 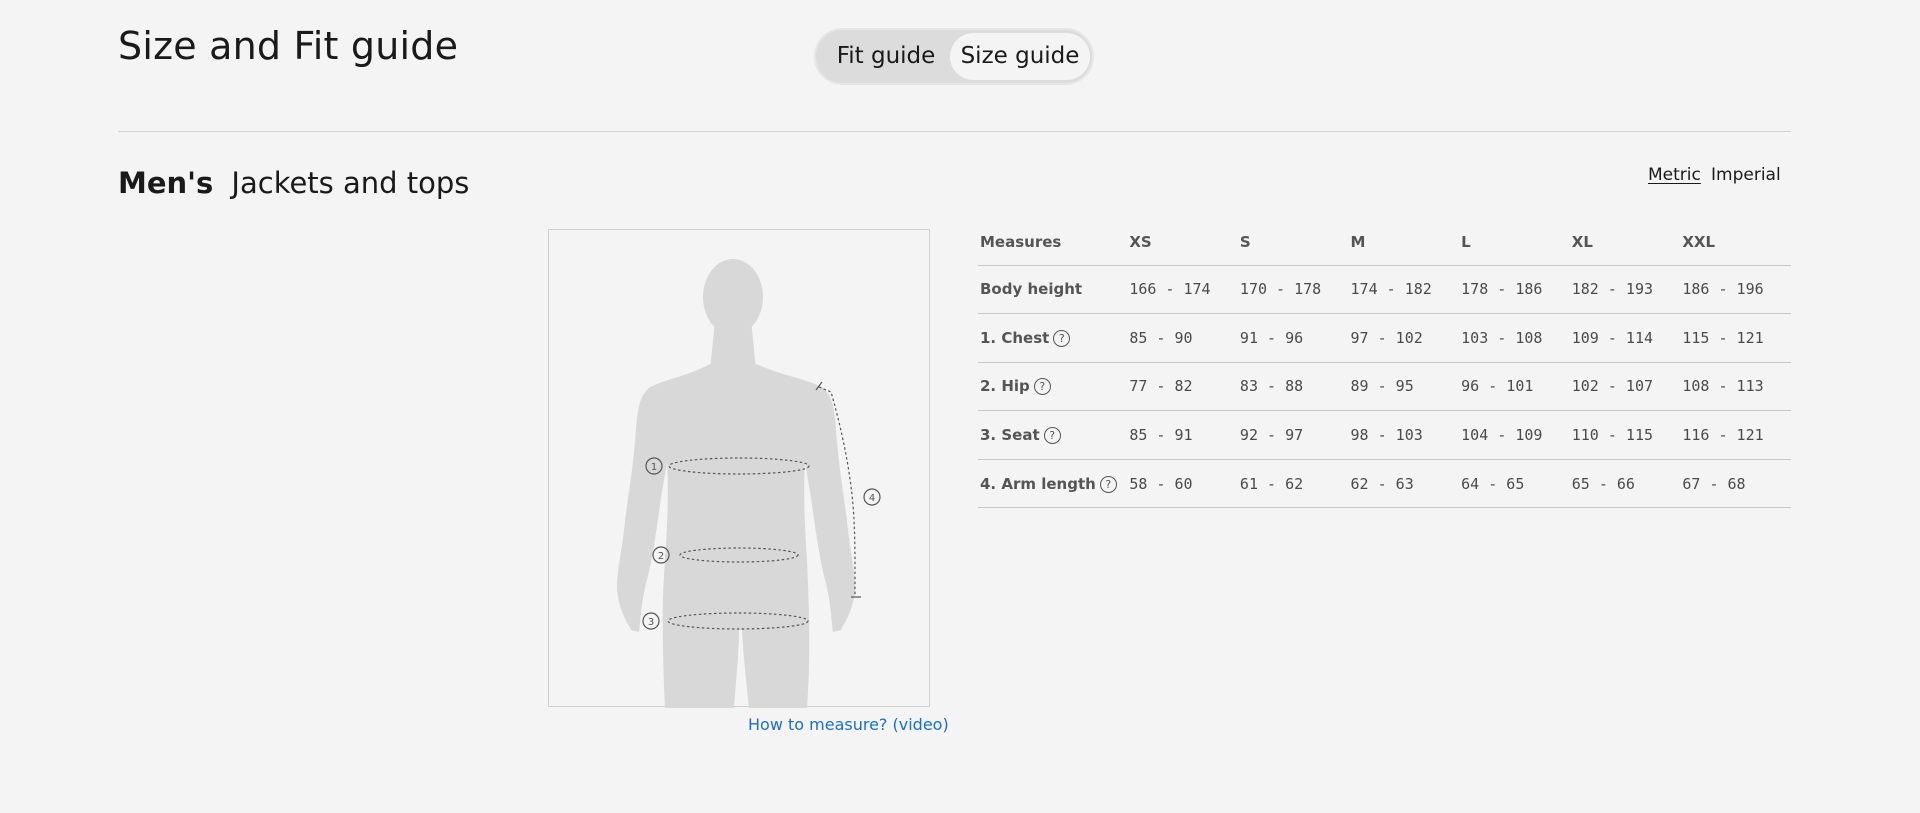 I want to click on size-guide-tab: Size guide, so click(x=1020, y=56).